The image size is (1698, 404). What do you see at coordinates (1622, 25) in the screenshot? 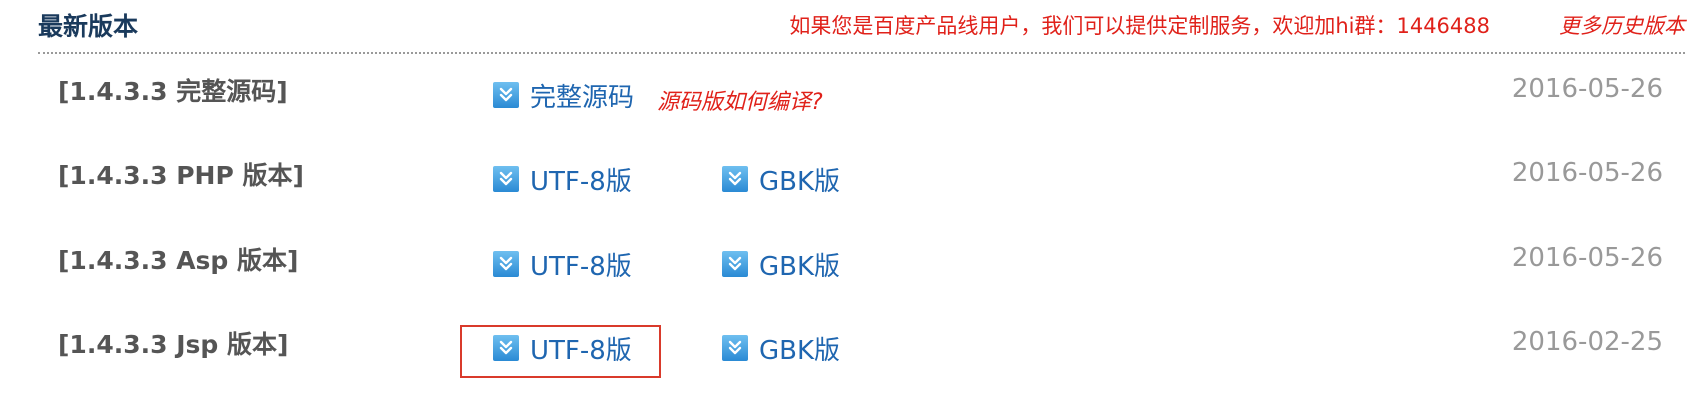
I see `more-history-link: 更多历史版本` at bounding box center [1622, 25].